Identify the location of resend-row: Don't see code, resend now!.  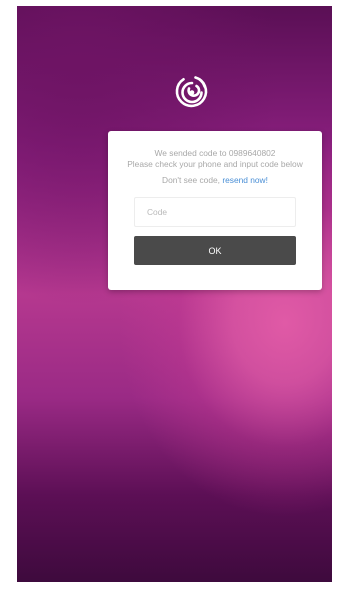
(215, 180).